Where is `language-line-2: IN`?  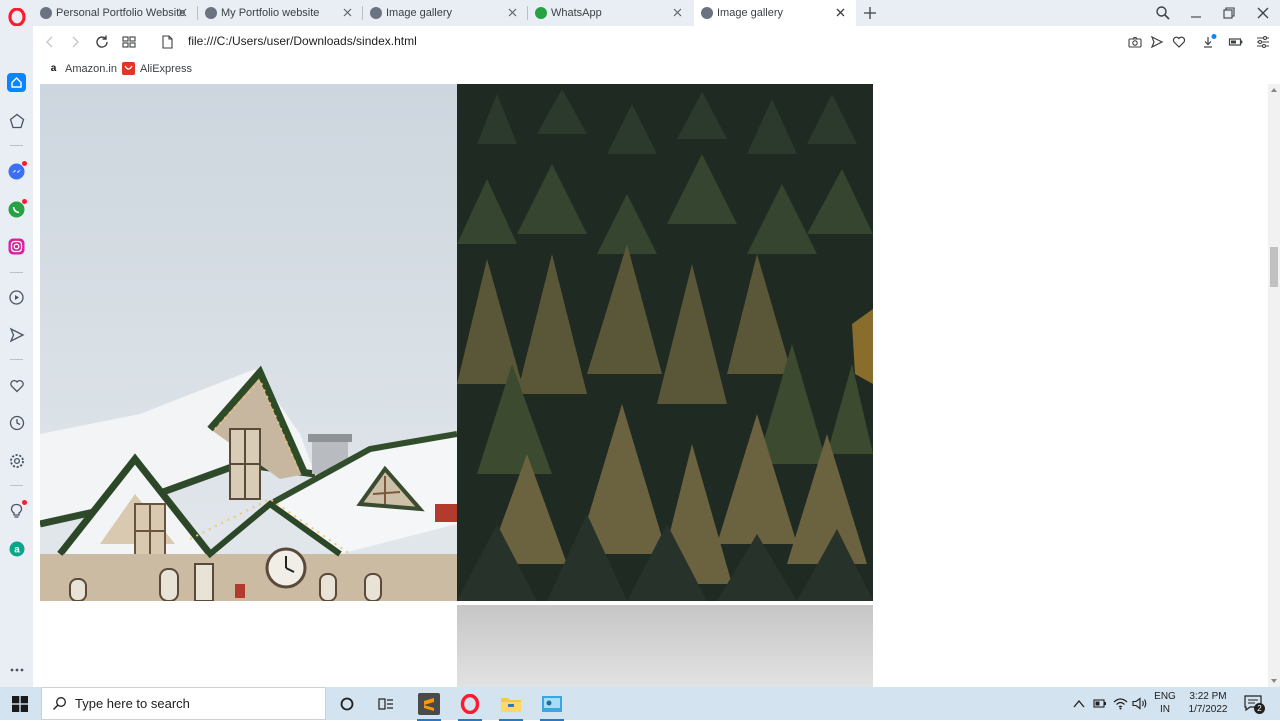 language-line-2: IN is located at coordinates (1165, 709).